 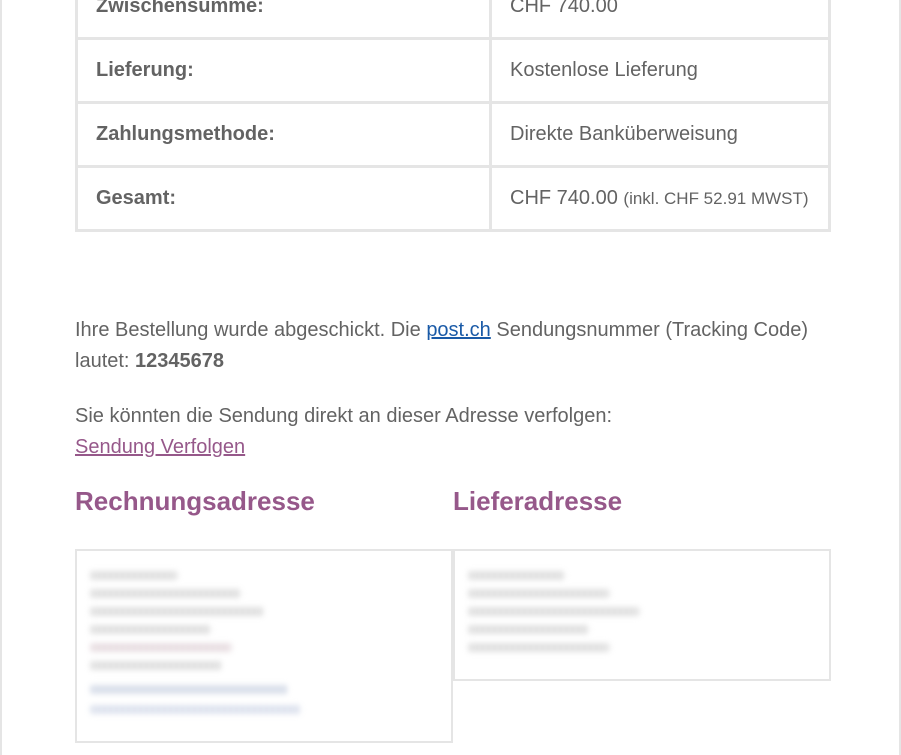 I want to click on shipping-value: Kostenlose Lieferung, so click(x=660, y=70).